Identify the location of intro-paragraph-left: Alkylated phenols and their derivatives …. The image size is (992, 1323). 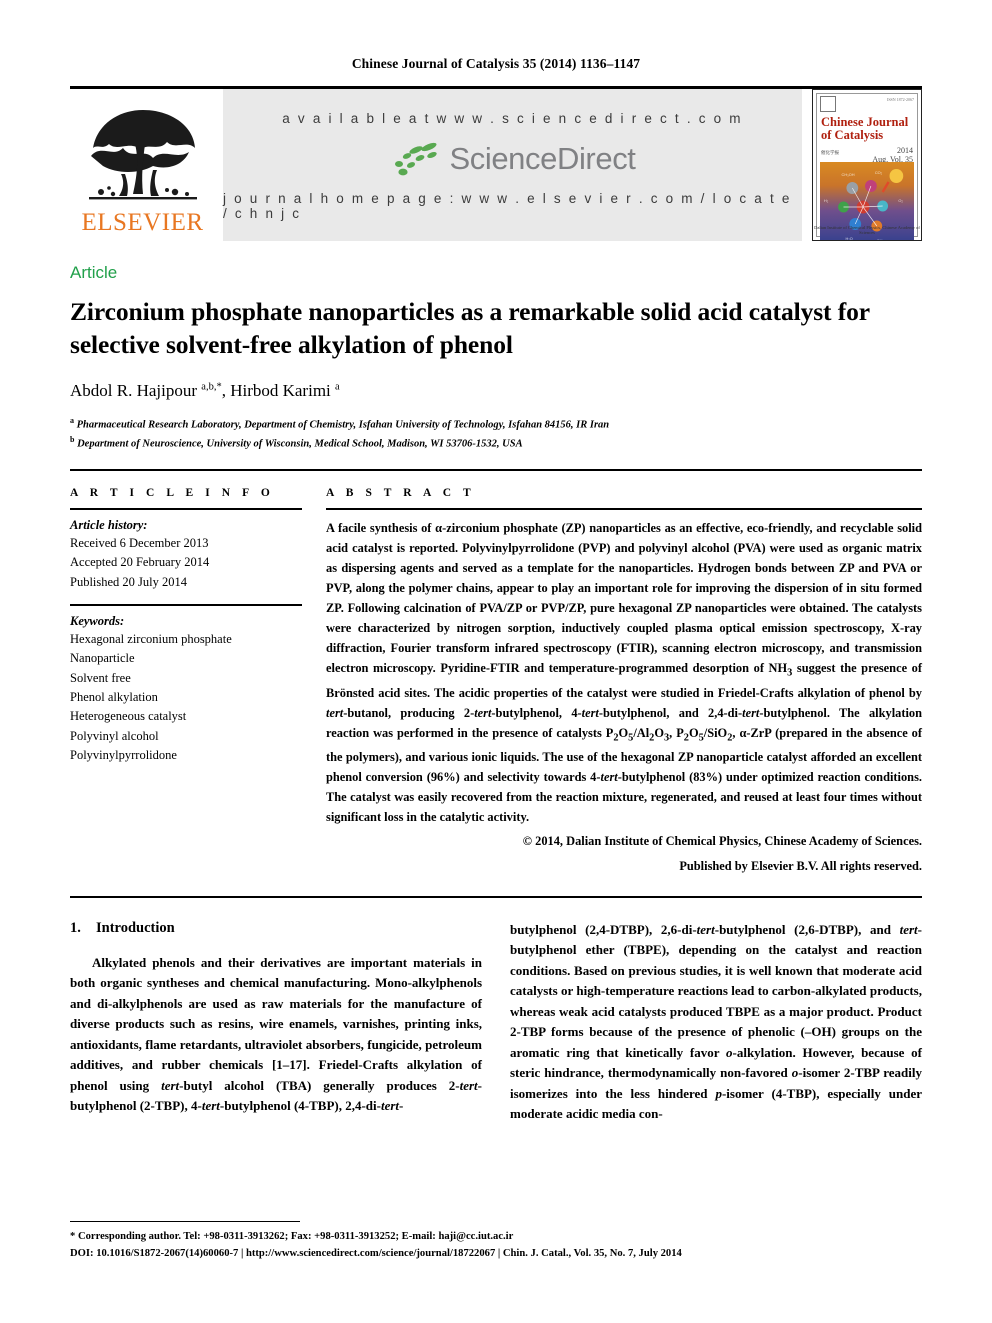
(276, 1034).